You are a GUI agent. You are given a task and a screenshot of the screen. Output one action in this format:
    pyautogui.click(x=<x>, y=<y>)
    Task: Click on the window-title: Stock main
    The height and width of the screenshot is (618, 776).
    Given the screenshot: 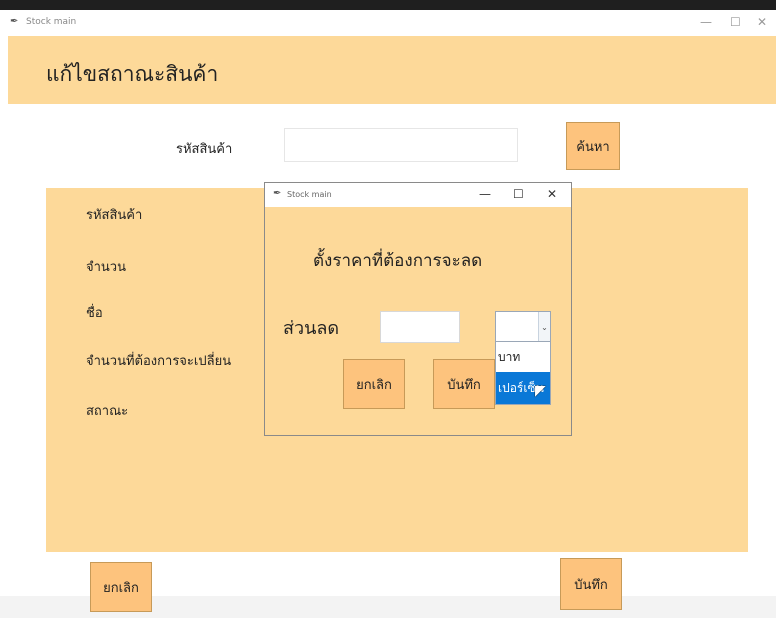 What is the action you would take?
    pyautogui.click(x=51, y=22)
    